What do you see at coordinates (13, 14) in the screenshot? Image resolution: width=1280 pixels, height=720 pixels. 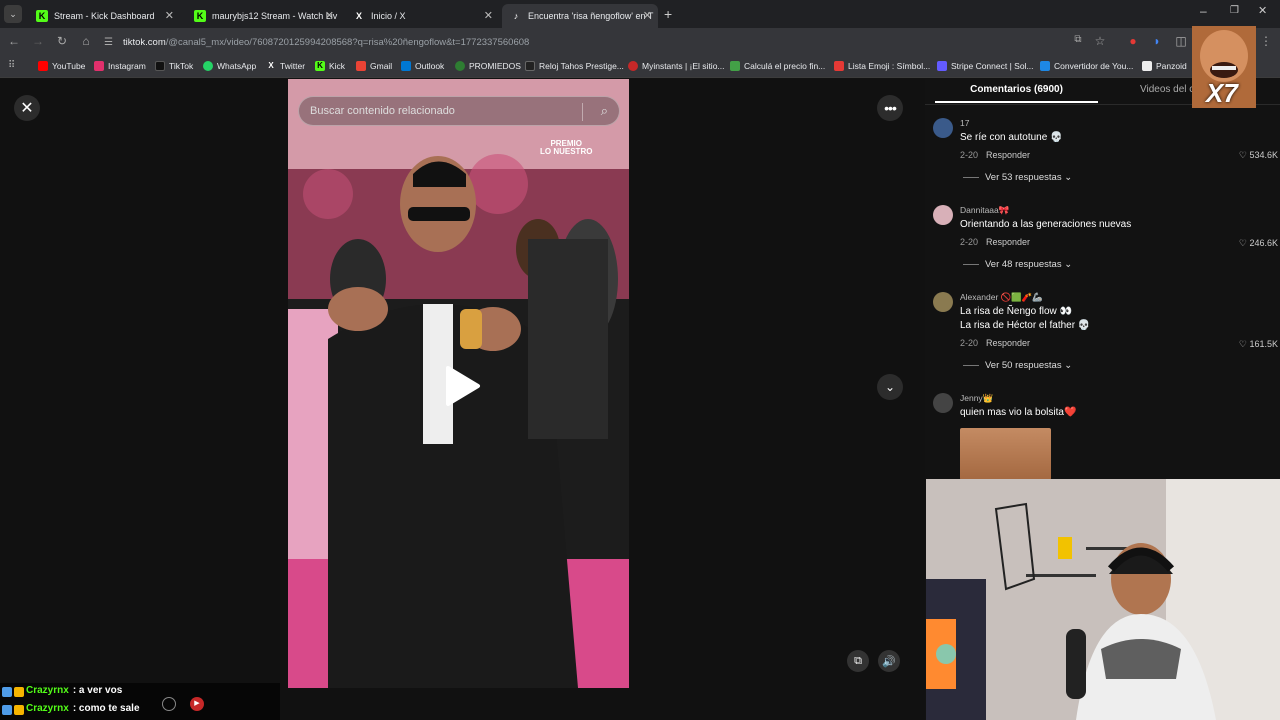 I see `tab-search-button: ⌄` at bounding box center [13, 14].